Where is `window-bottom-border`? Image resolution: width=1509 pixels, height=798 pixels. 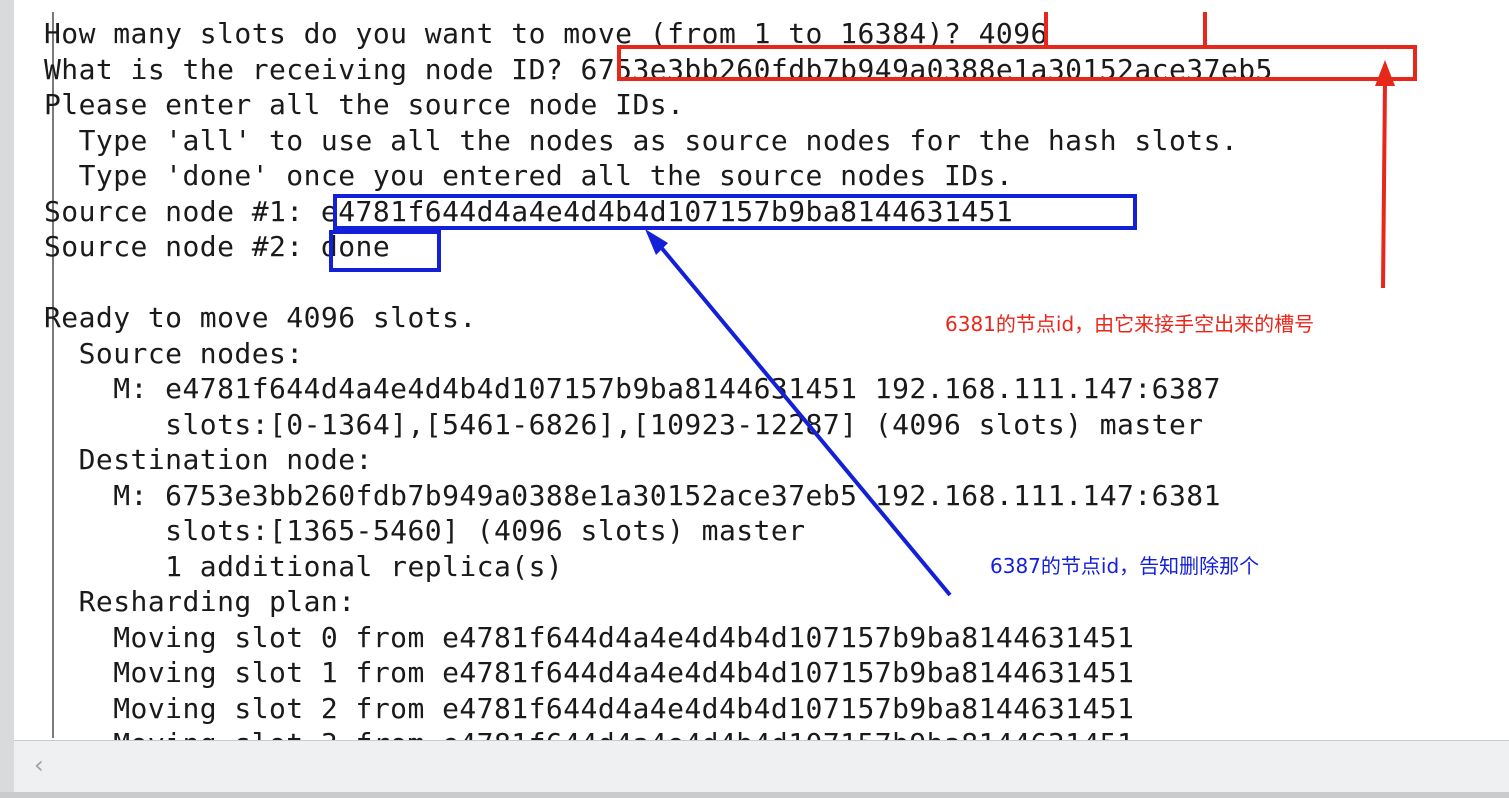 window-bottom-border is located at coordinates (754, 795).